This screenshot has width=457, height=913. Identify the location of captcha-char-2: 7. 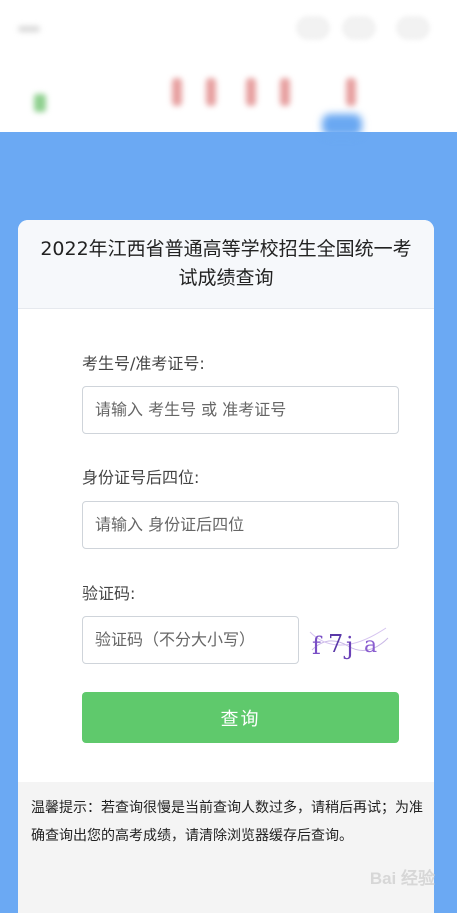
(335, 644).